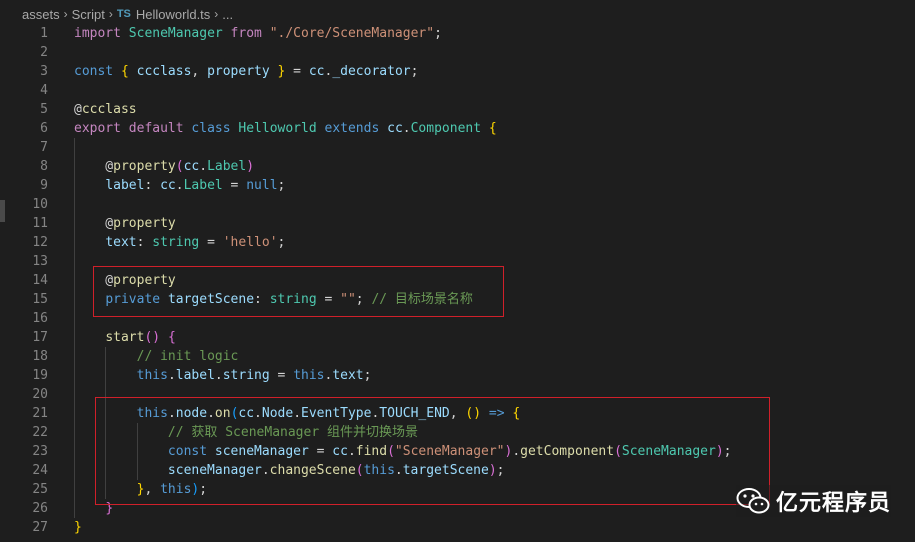 This screenshot has height=542, width=915. What do you see at coordinates (298, 291) in the screenshot?
I see `highlight-box-property` at bounding box center [298, 291].